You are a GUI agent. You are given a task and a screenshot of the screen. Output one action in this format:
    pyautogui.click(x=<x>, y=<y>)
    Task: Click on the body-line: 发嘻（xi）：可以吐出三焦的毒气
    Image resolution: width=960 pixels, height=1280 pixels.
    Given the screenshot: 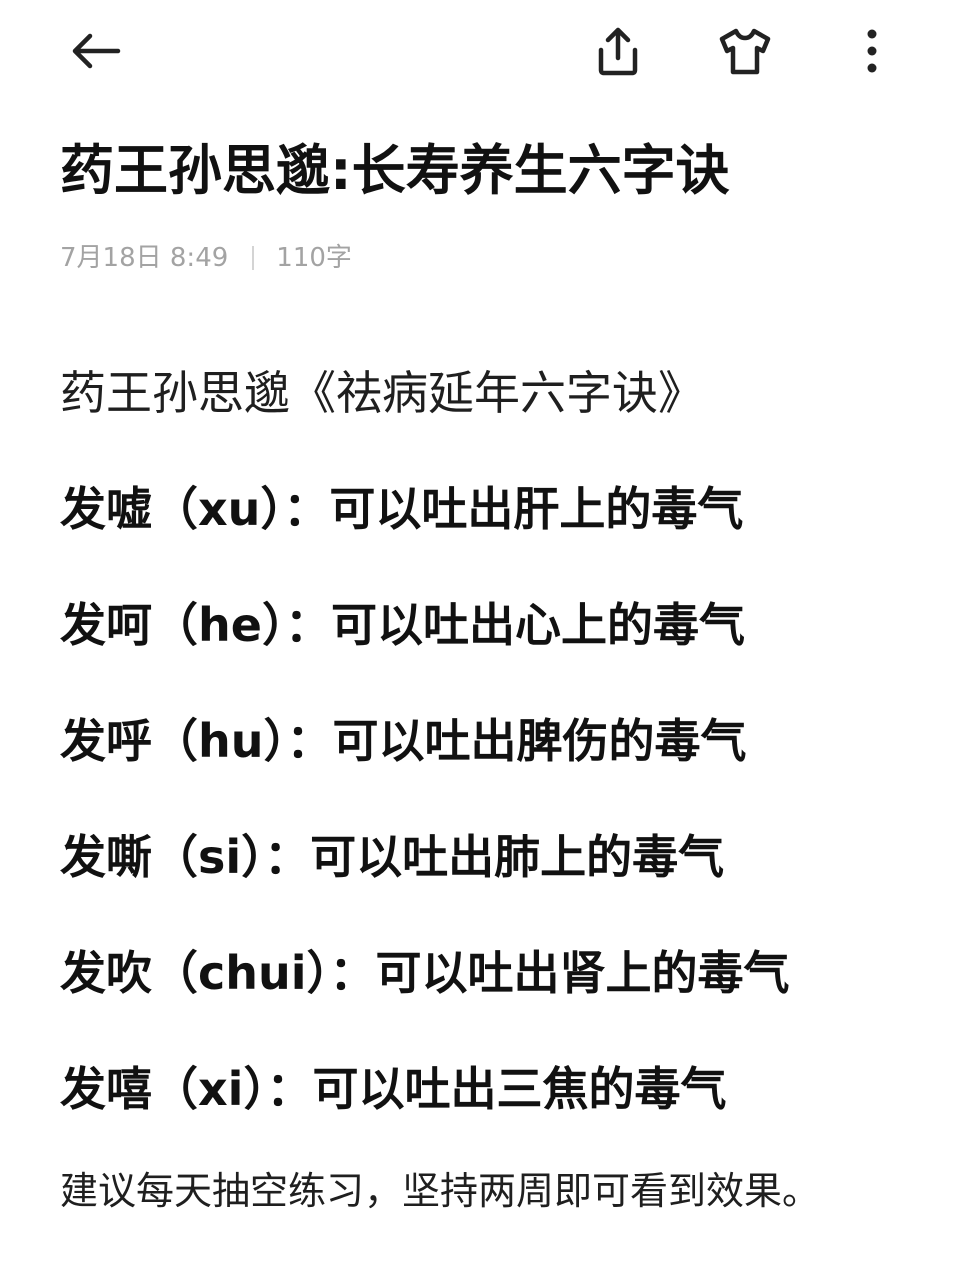 What is the action you would take?
    pyautogui.click(x=393, y=1089)
    